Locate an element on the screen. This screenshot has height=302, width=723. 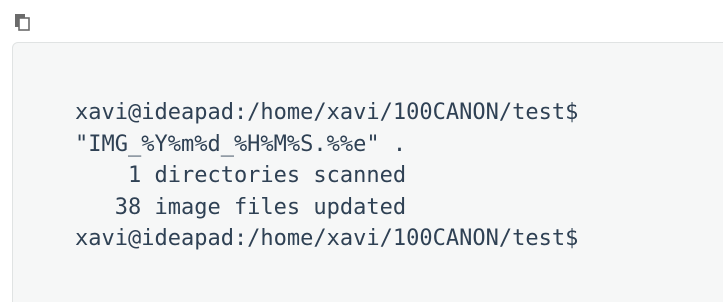
copy-icon is located at coordinates (22, 22).